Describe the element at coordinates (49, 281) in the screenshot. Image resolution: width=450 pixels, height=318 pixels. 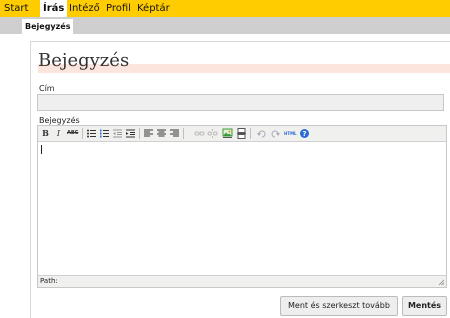
I see `path-label: Path:` at that location.